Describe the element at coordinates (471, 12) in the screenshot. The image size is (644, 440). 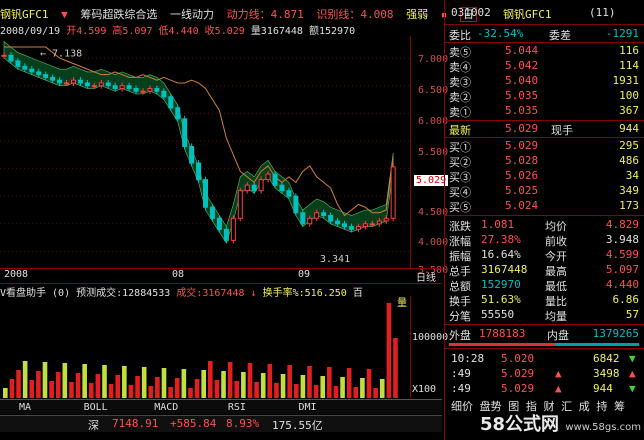
I see `stock-code: 031002` at that location.